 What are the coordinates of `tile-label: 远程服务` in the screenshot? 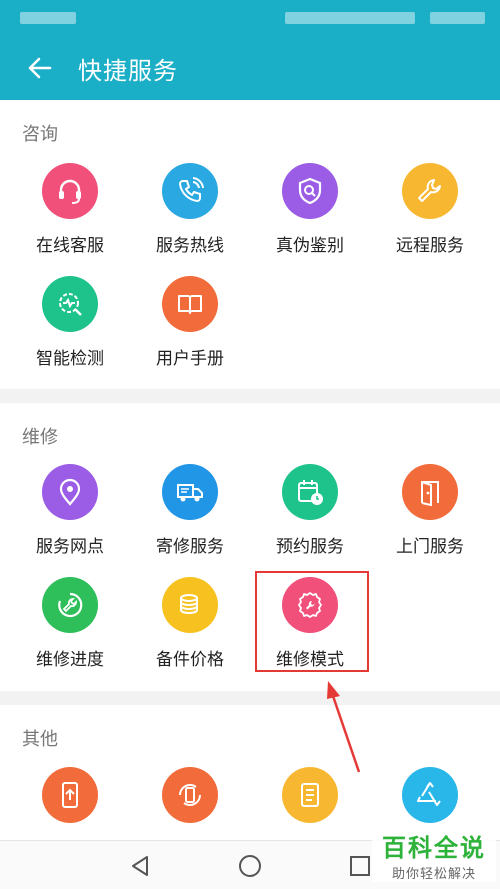 It's located at (430, 246).